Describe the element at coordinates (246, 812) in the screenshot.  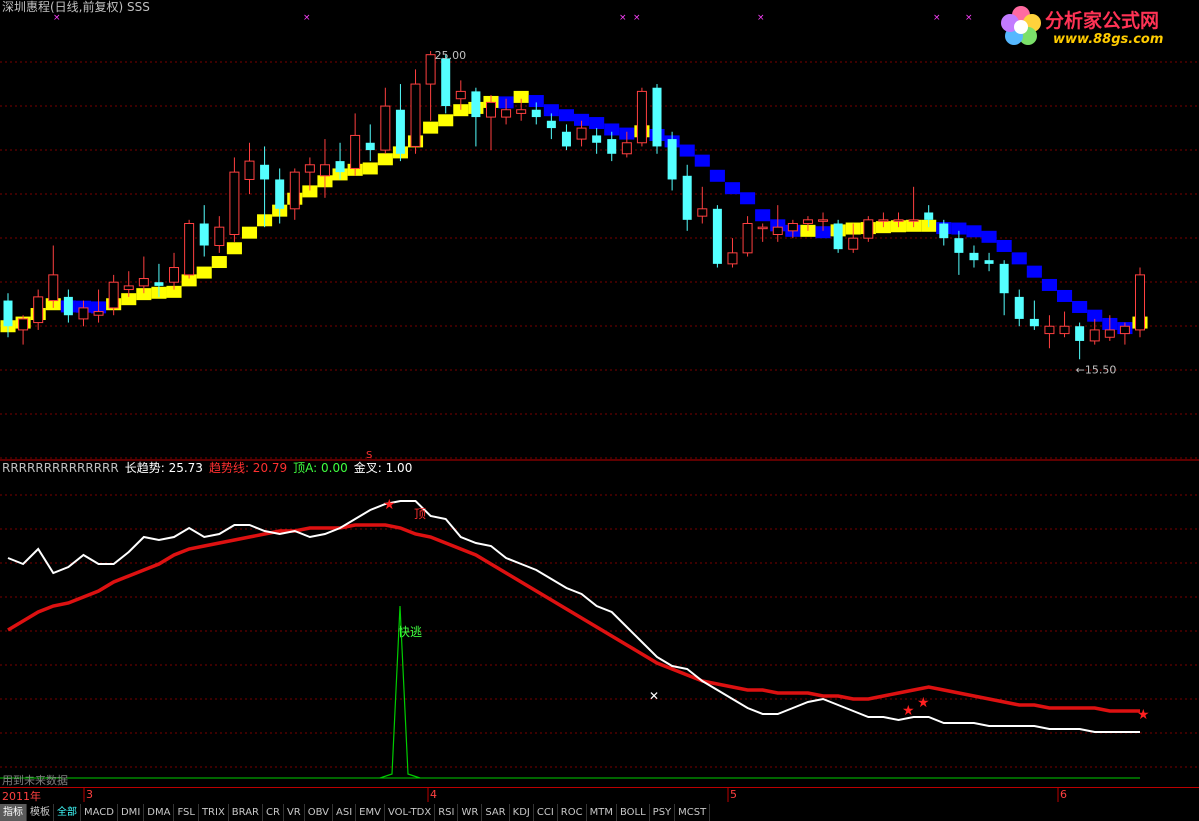
I see `tab-brar: BRAR` at that location.